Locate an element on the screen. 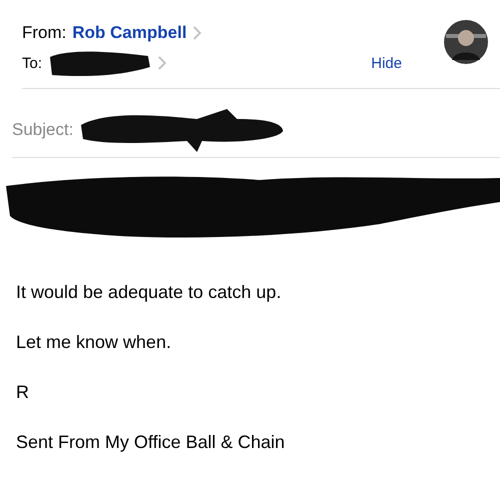  sender-name: Rob Campbell is located at coordinates (129, 33).